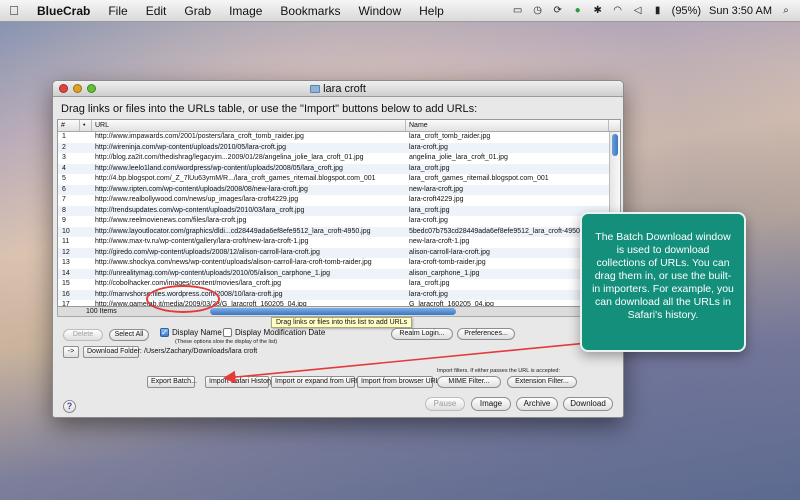 The width and height of the screenshot is (800, 500). What do you see at coordinates (588, 404) in the screenshot?
I see `download-button: Download` at bounding box center [588, 404].